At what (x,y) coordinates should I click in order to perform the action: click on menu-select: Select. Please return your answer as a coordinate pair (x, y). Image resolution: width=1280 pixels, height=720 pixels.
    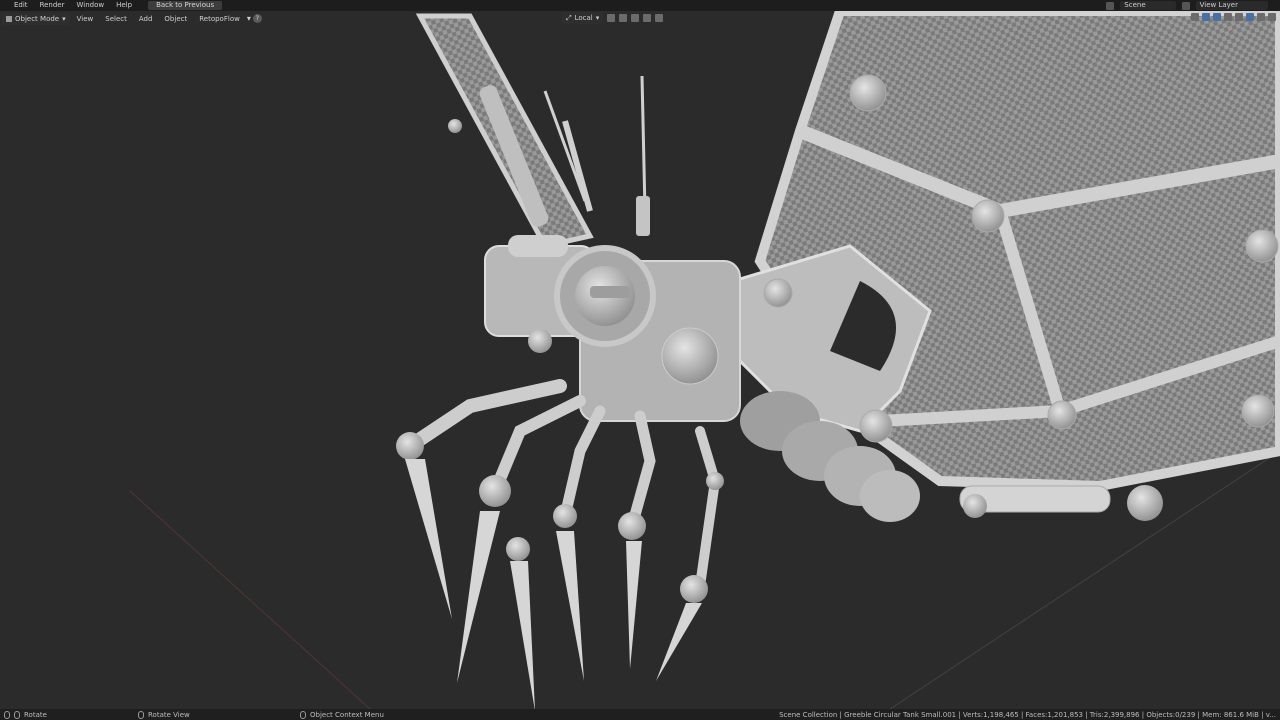
    Looking at the image, I should click on (116, 19).